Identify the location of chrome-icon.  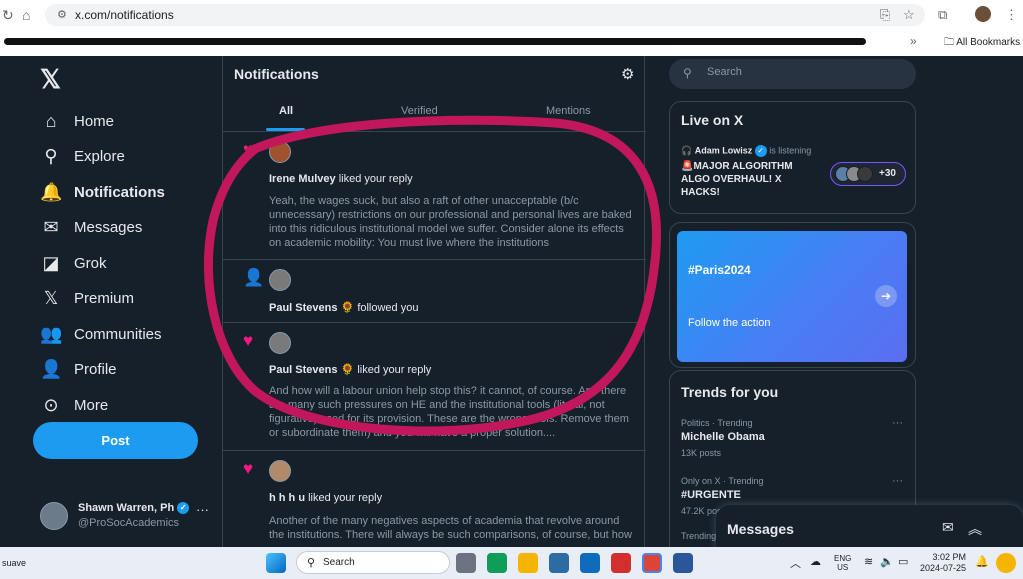
(652, 563).